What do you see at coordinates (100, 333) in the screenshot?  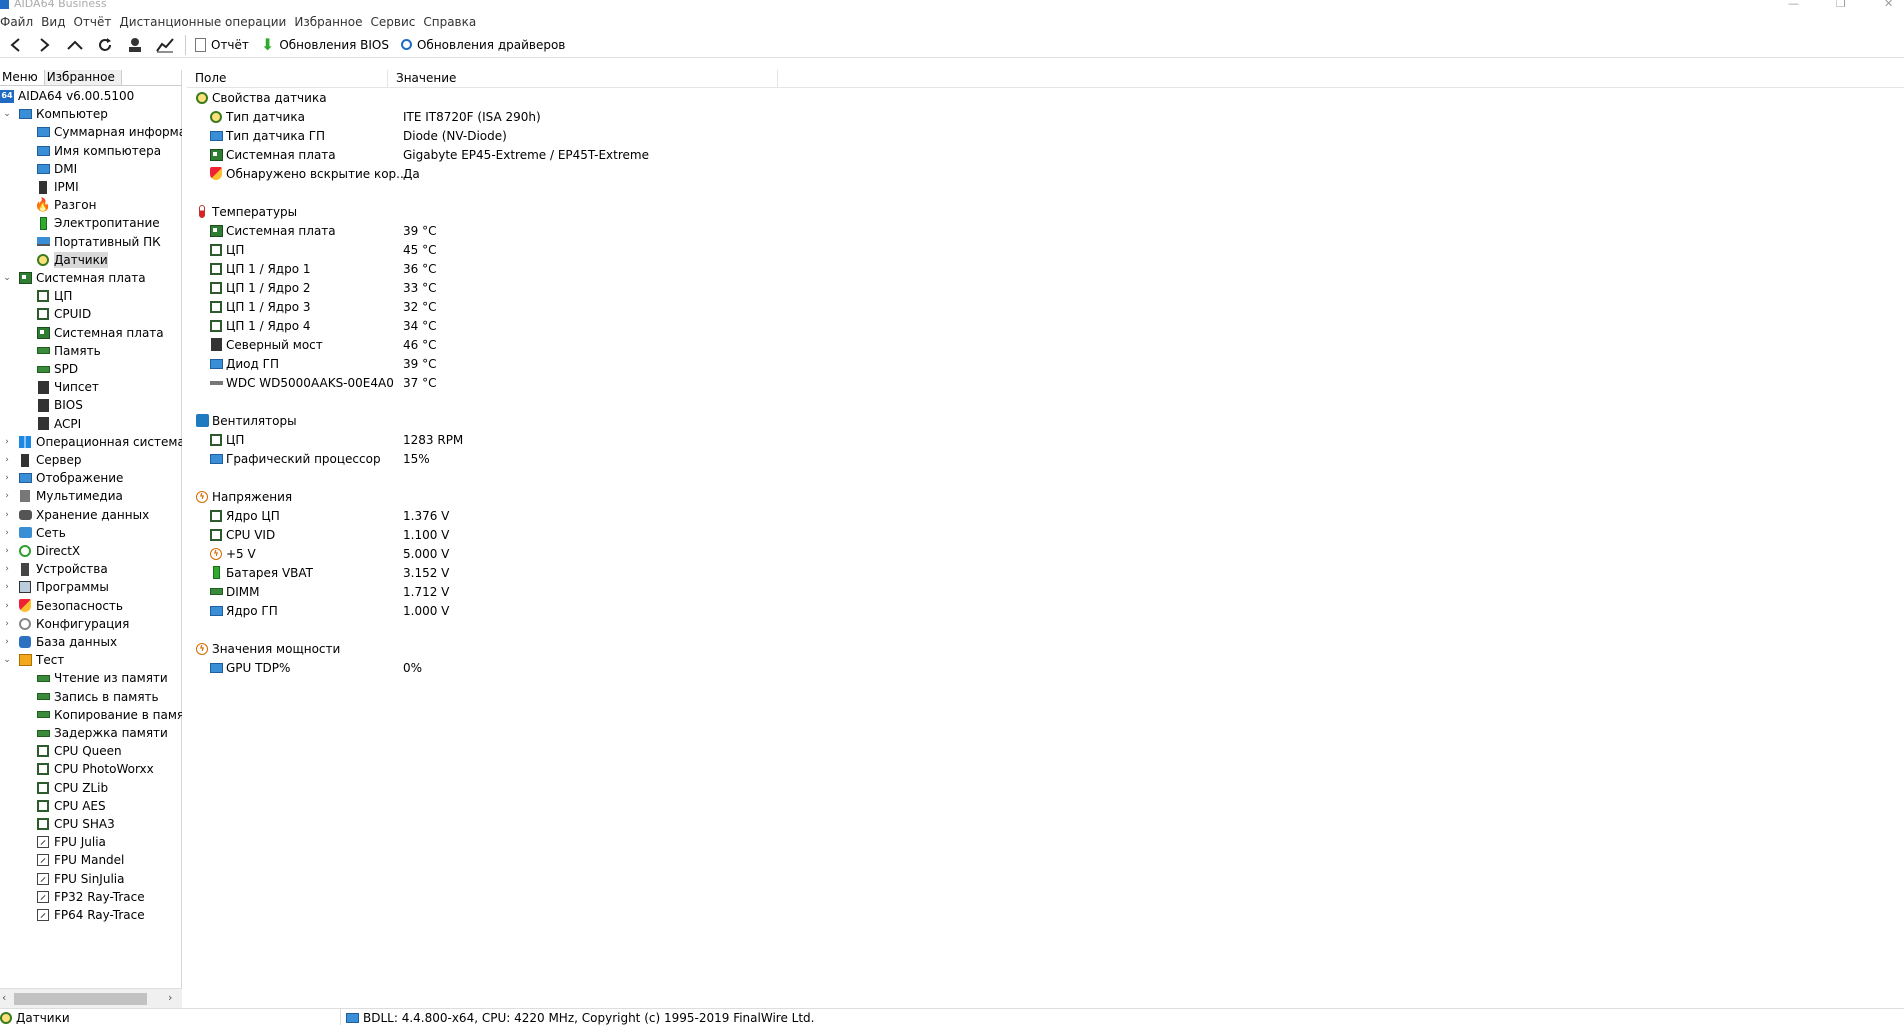 I see `tree-item: Системная плата` at bounding box center [100, 333].